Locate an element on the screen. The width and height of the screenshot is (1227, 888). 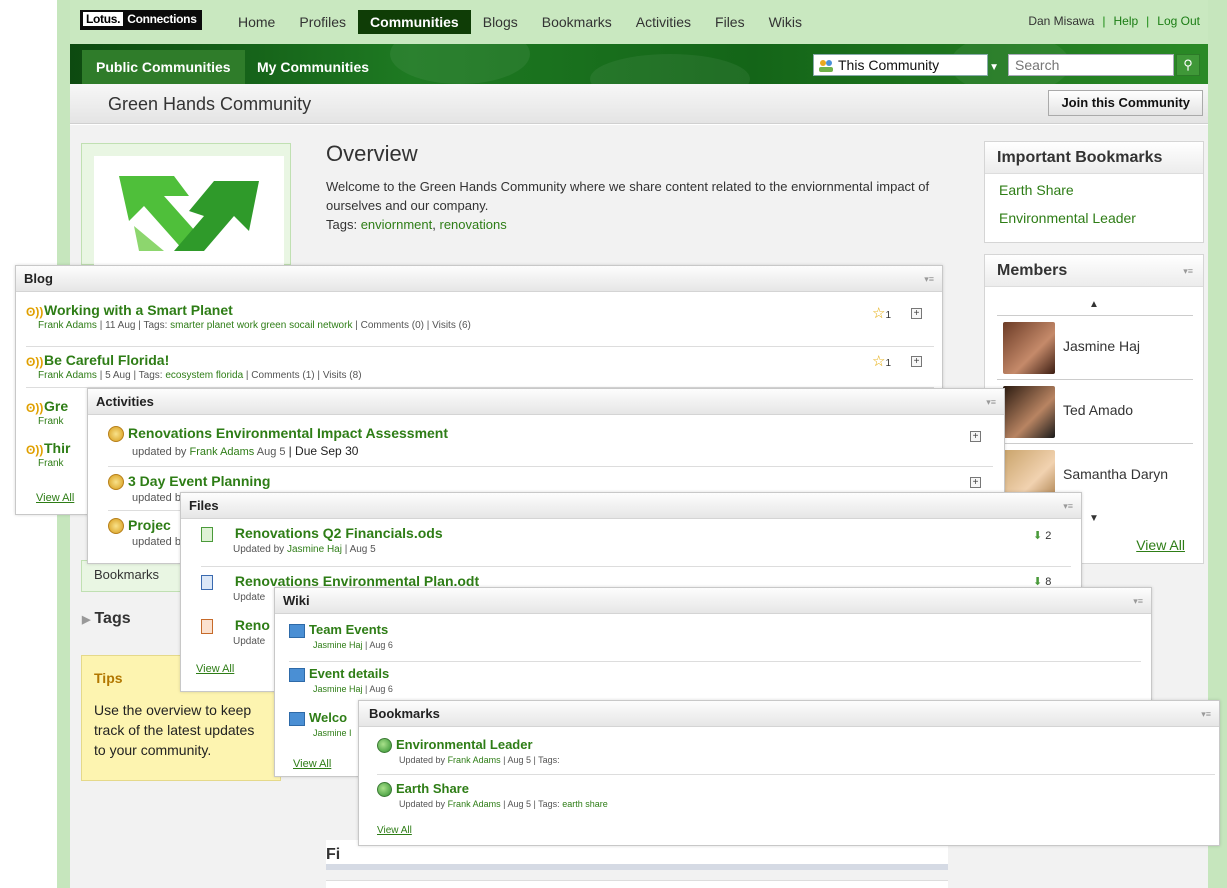
nav-wikis: Wikis is located at coordinates (785, 22).